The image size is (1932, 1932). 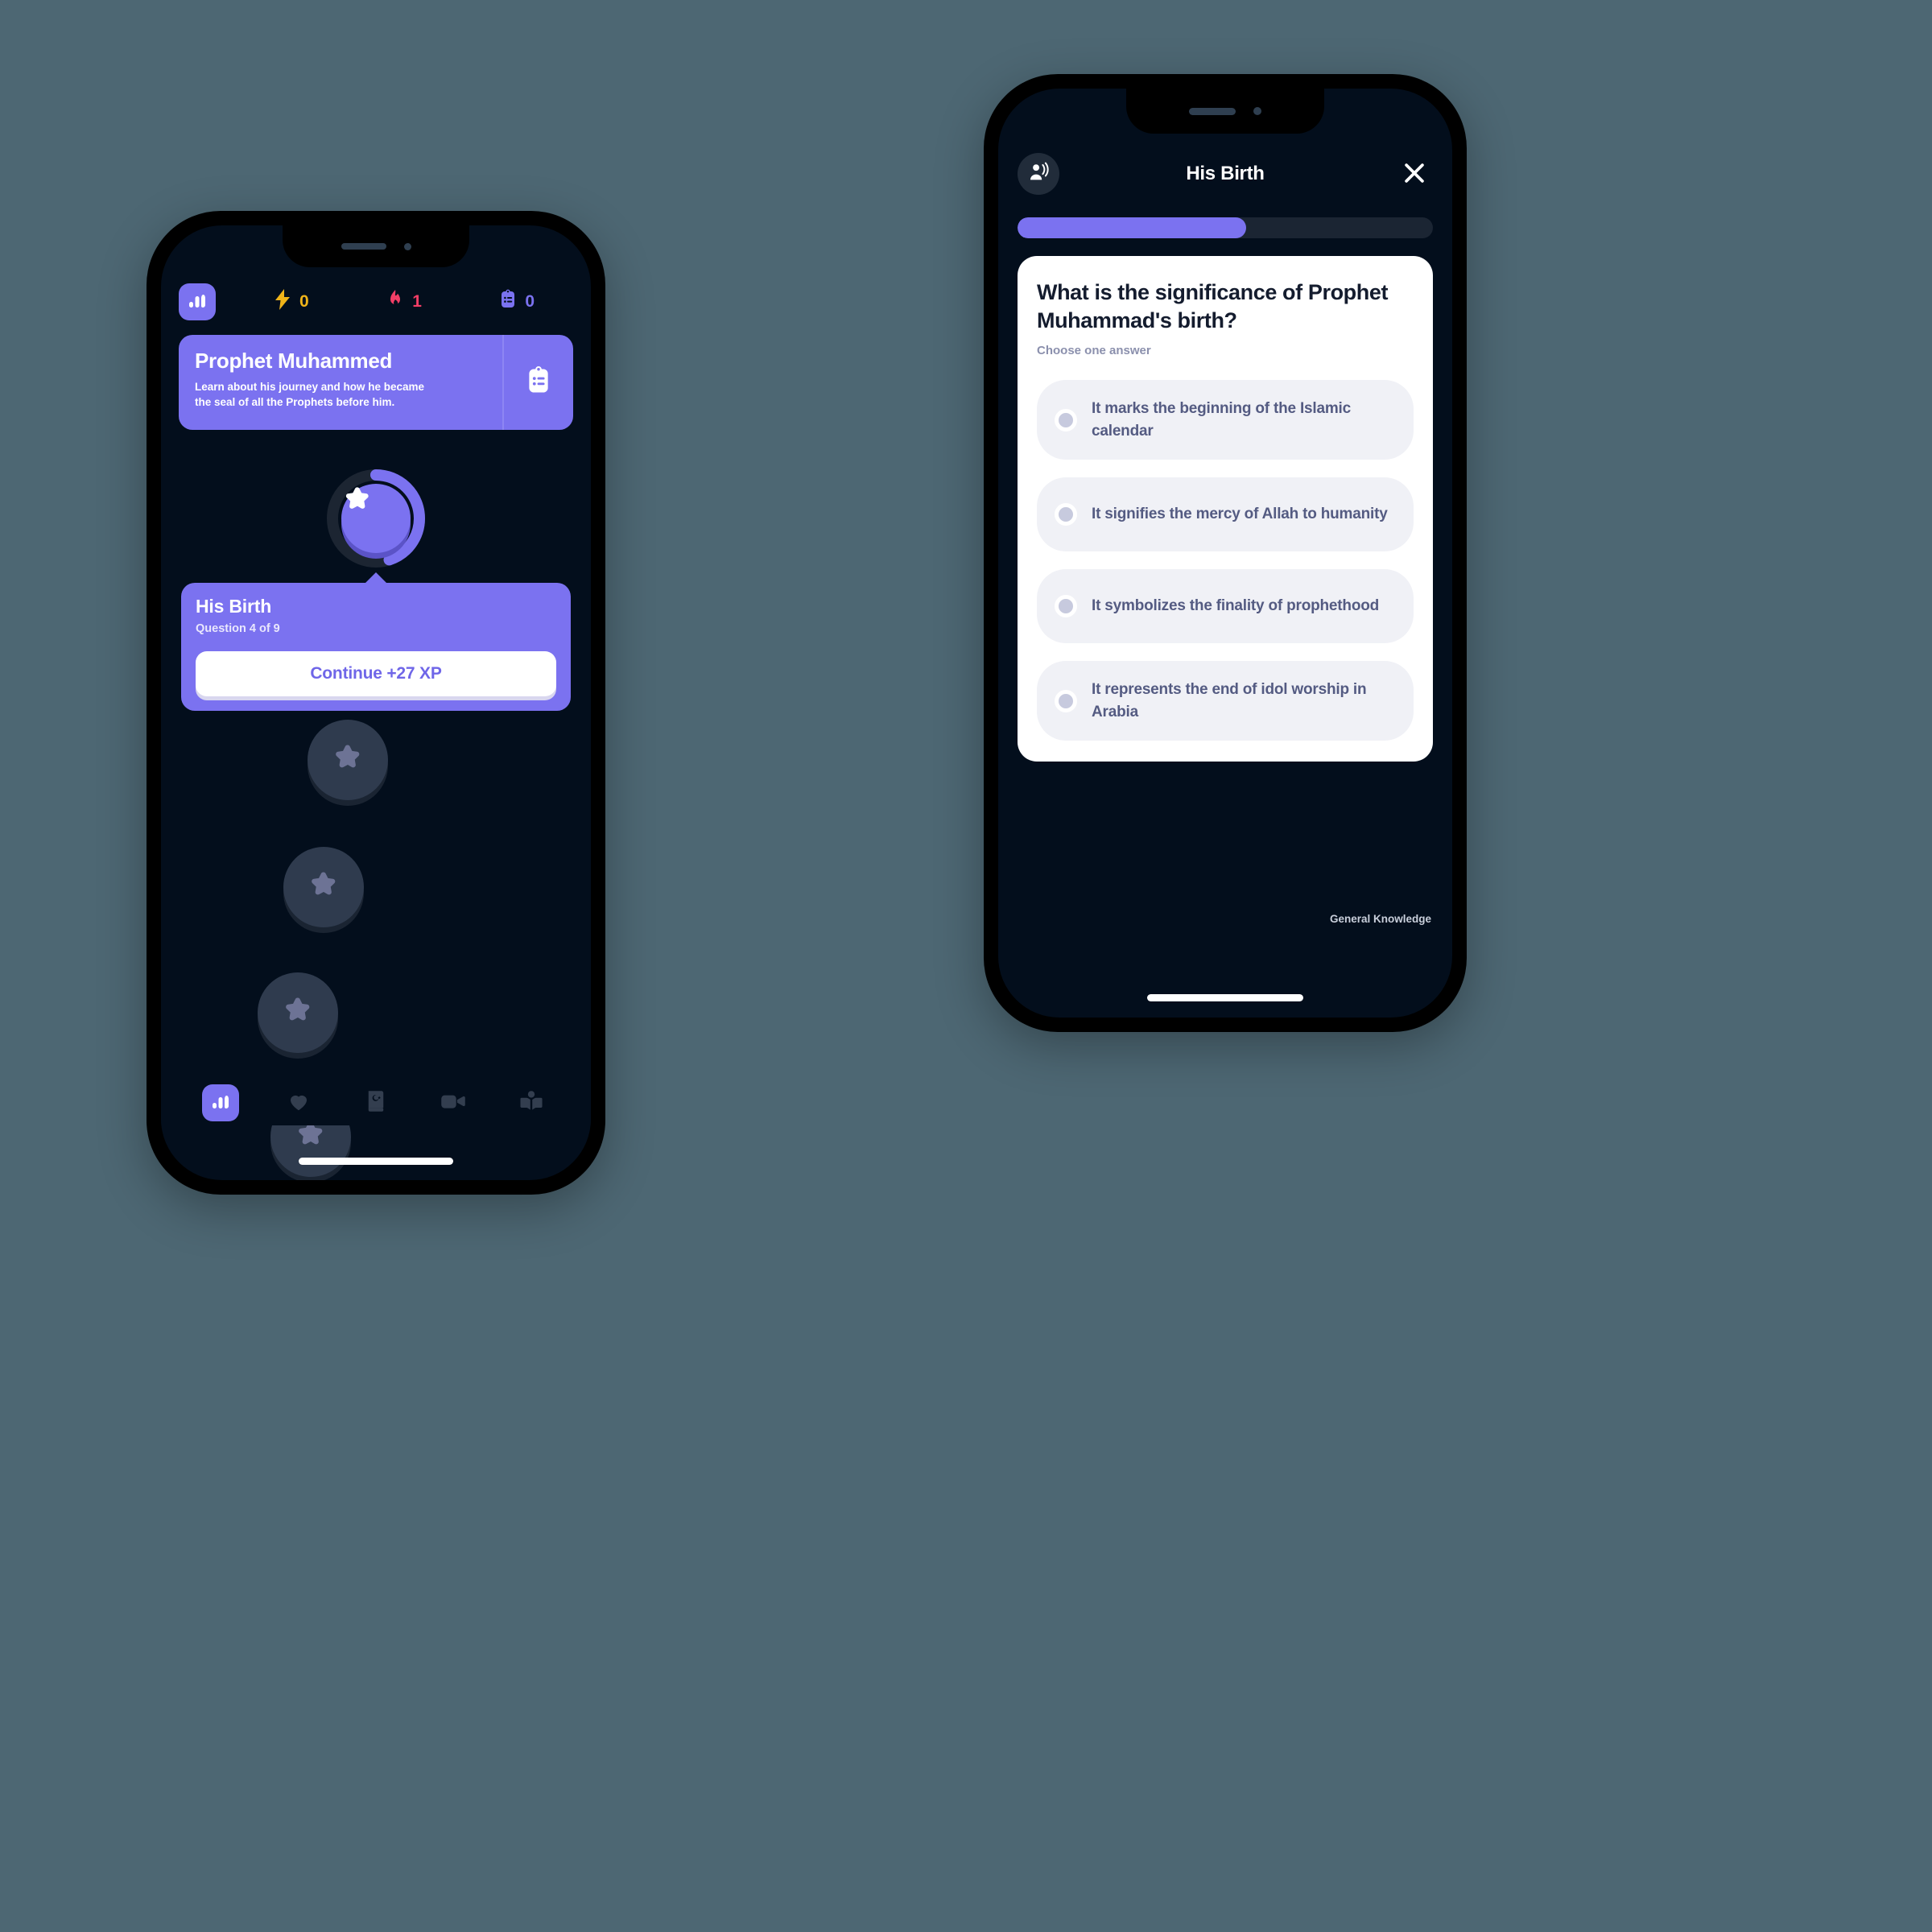 What do you see at coordinates (291, 302) in the screenshot?
I see `xp-stat: 0` at bounding box center [291, 302].